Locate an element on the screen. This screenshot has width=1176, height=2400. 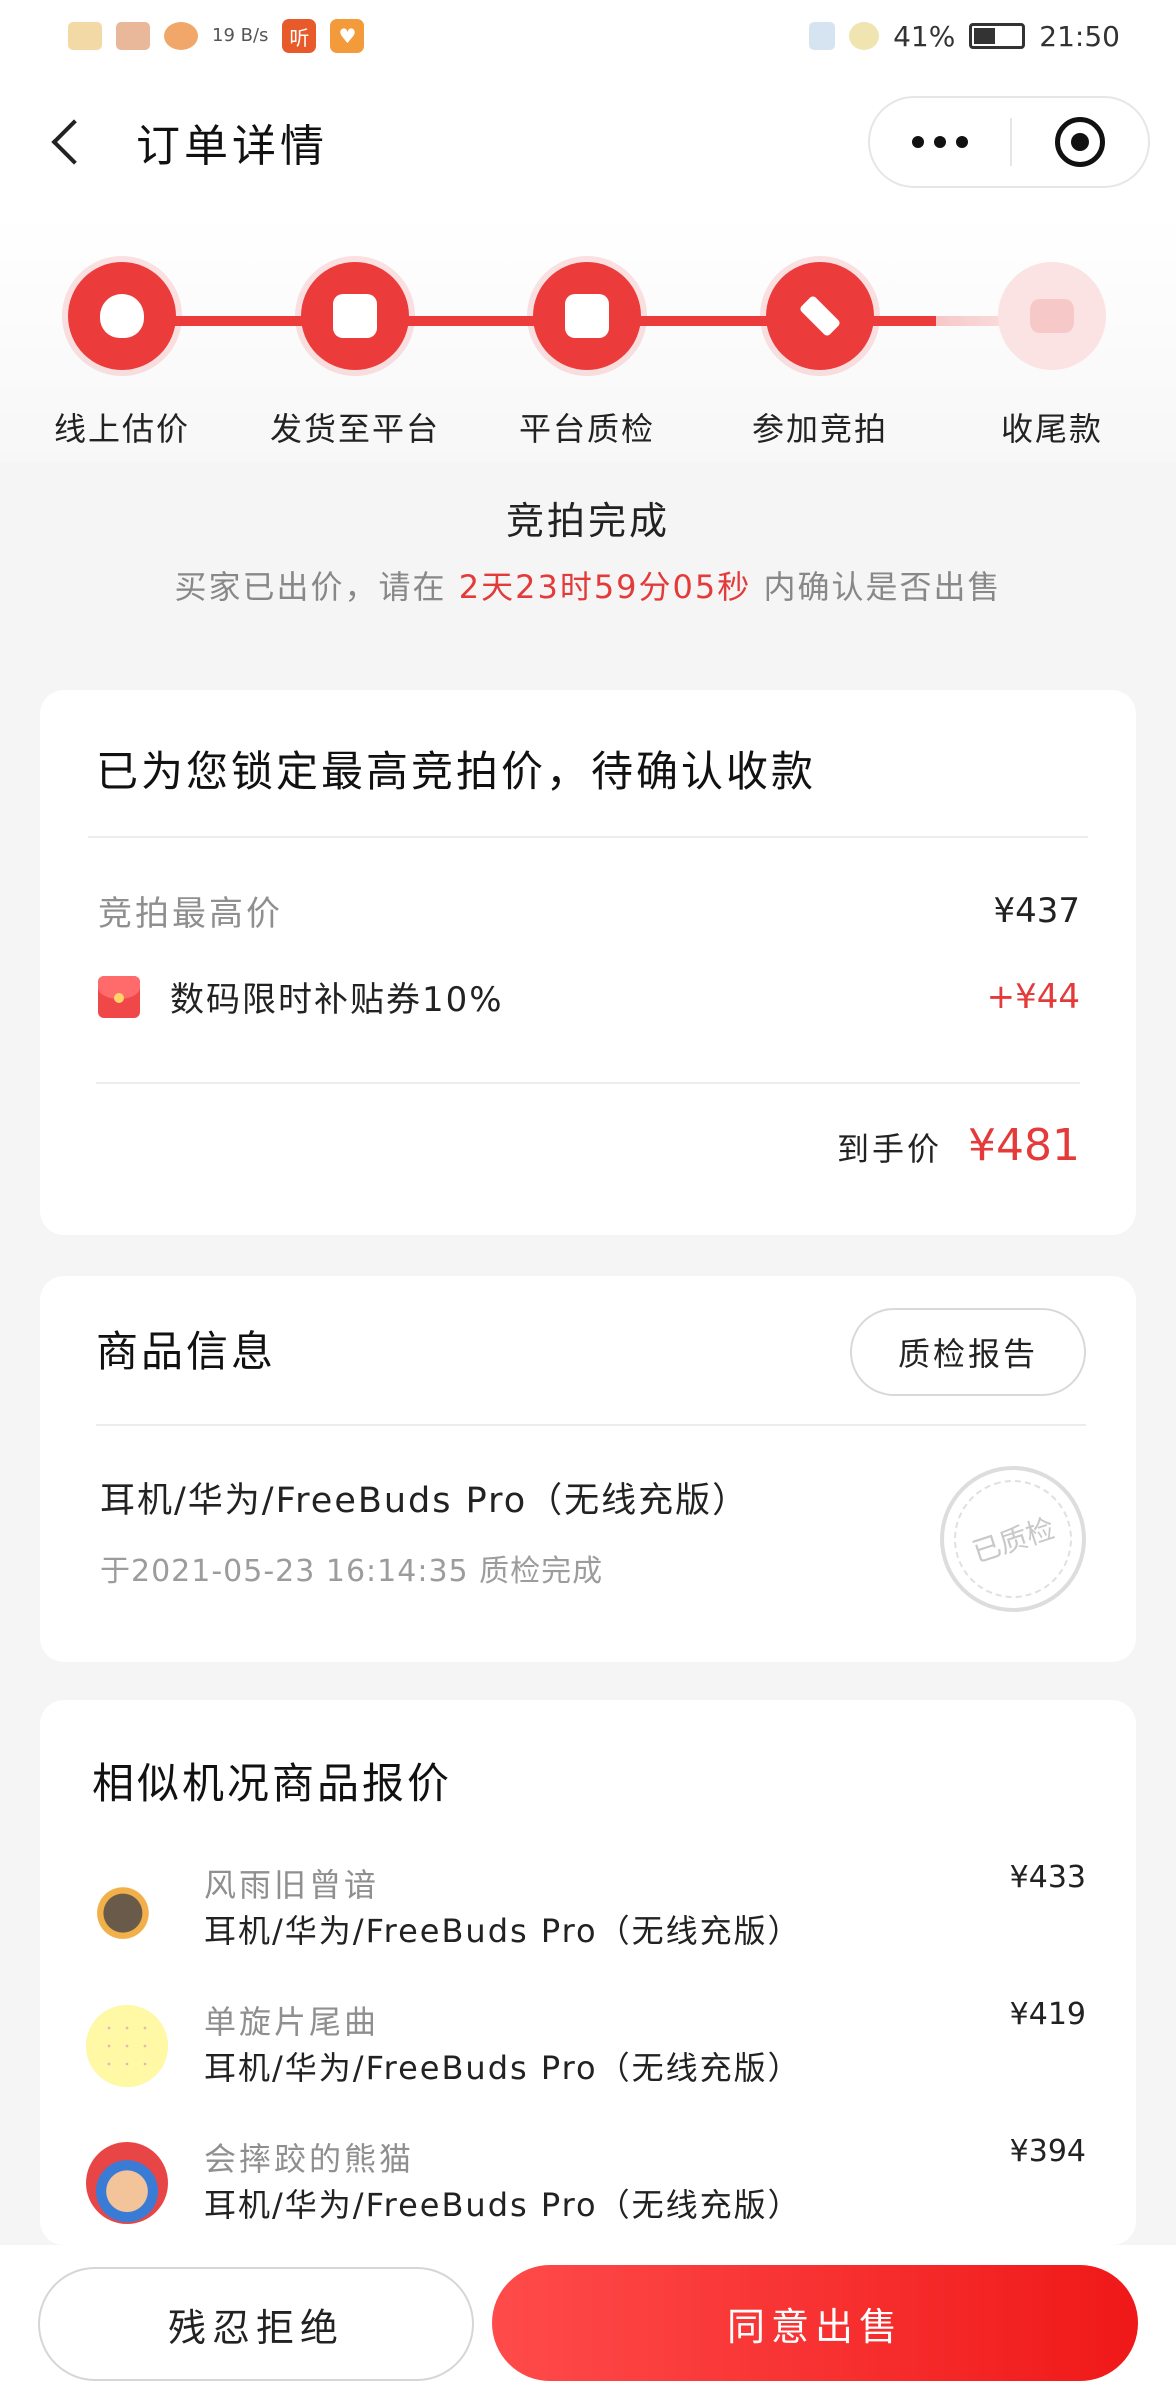
close-mini-program-button is located at coordinates (1080, 142).